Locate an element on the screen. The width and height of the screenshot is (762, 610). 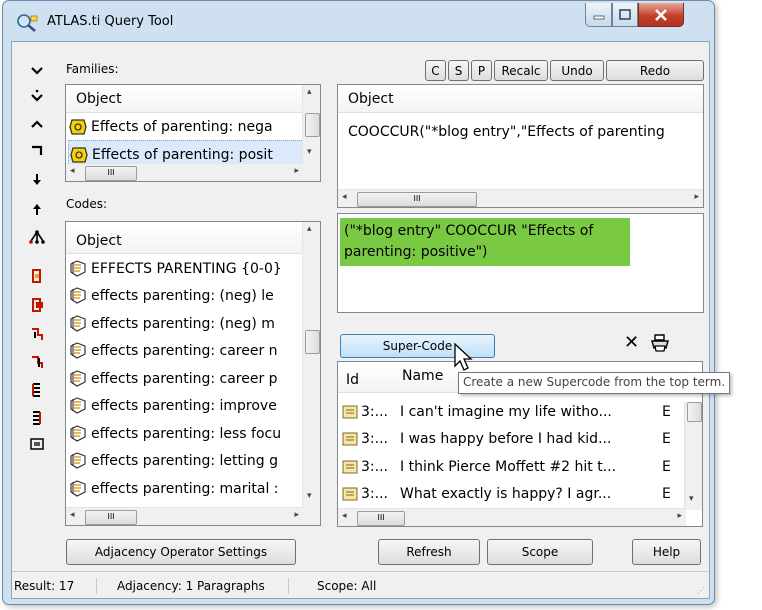
undo-button: Undo is located at coordinates (577, 70).